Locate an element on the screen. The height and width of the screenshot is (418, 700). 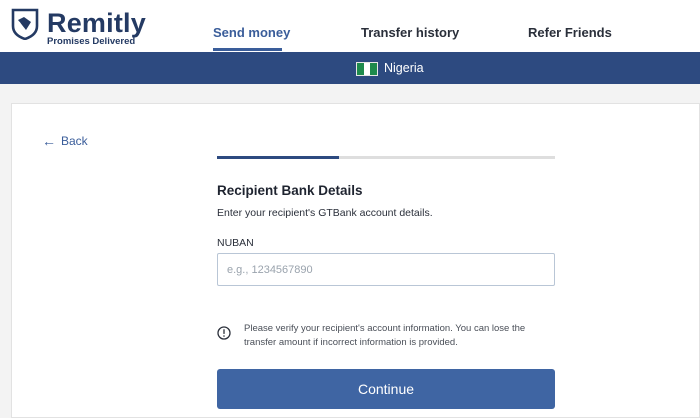
brand-tagline: Promises Delivered is located at coordinates (91, 41).